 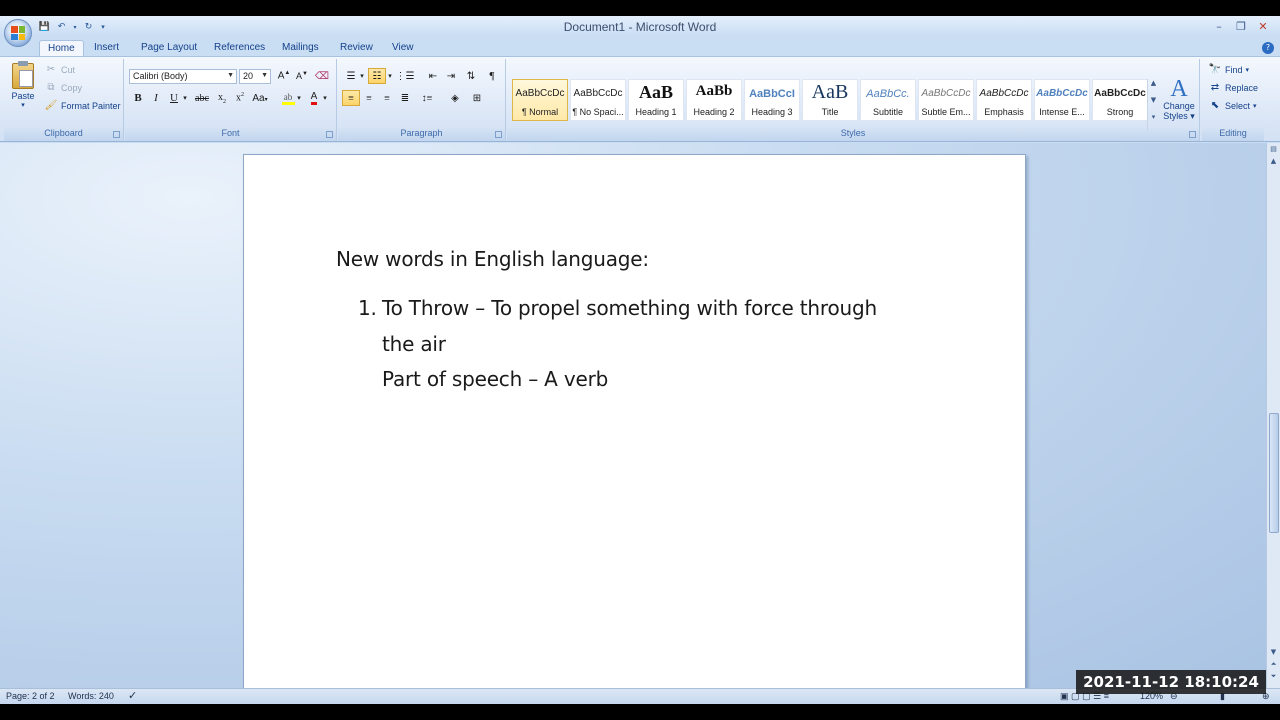 I want to click on previous-page-icon: ⏶, so click(x=1273, y=666).